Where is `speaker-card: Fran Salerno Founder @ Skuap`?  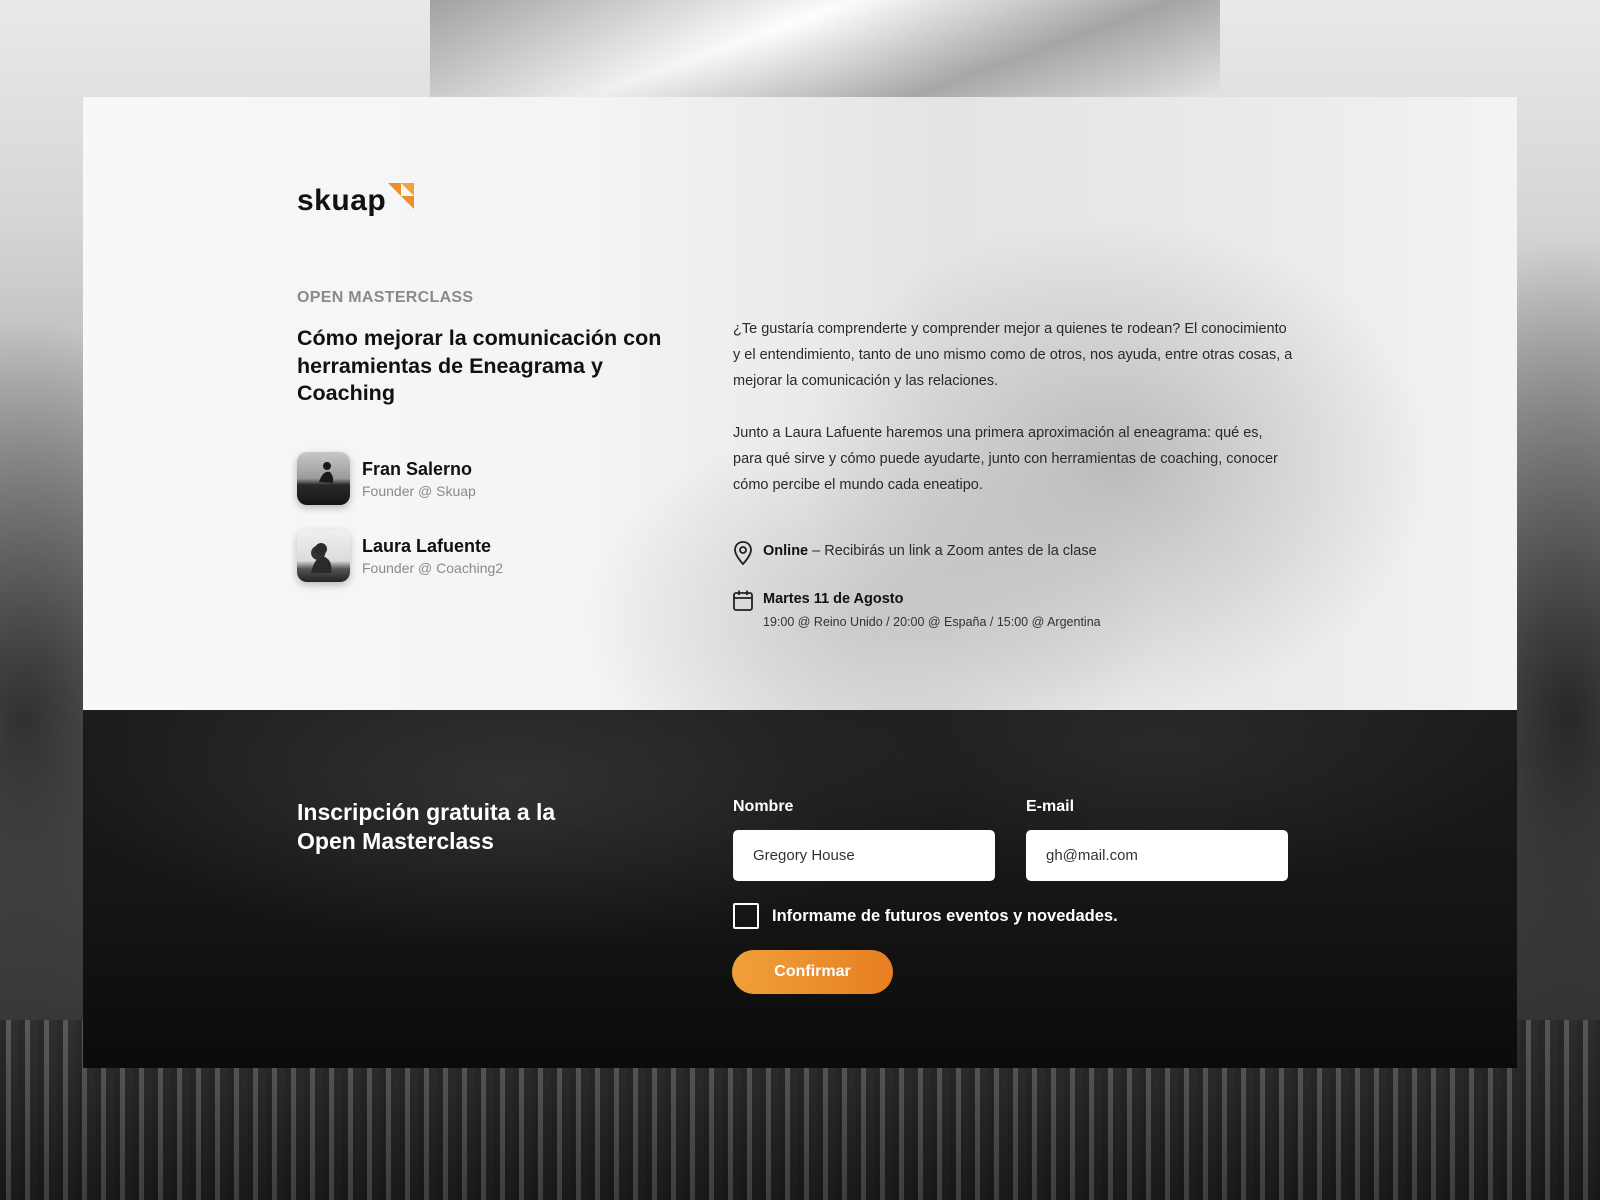 speaker-card: Fran Salerno Founder @ Skuap is located at coordinates (386, 478).